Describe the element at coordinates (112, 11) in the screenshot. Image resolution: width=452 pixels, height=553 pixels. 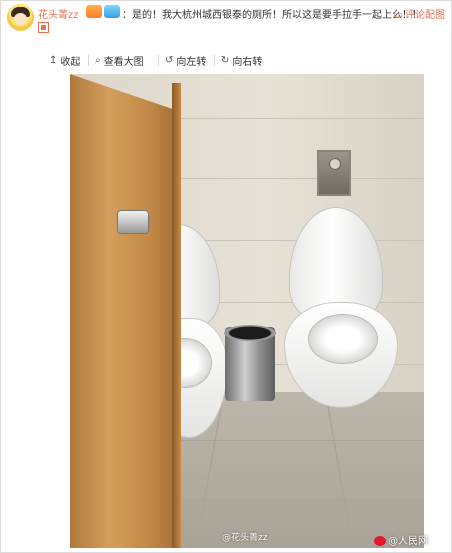
I see `member-badge-icon` at that location.